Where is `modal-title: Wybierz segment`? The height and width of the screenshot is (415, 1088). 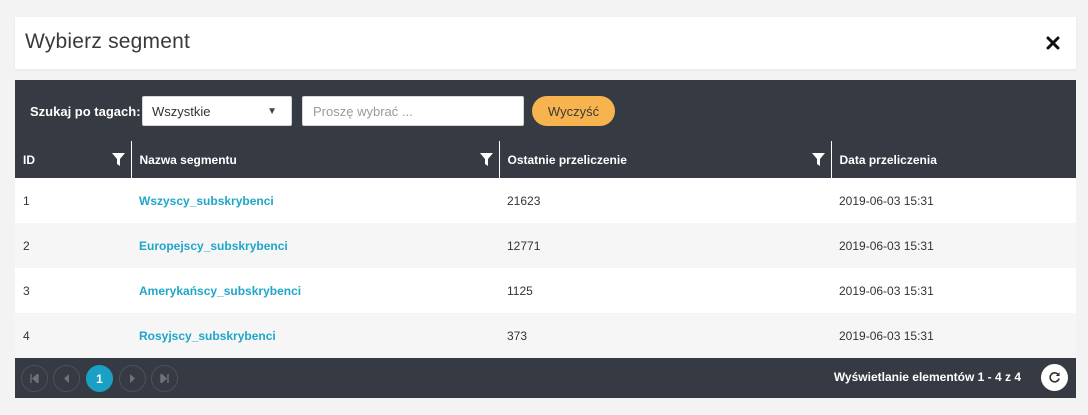 modal-title: Wybierz segment is located at coordinates (108, 41).